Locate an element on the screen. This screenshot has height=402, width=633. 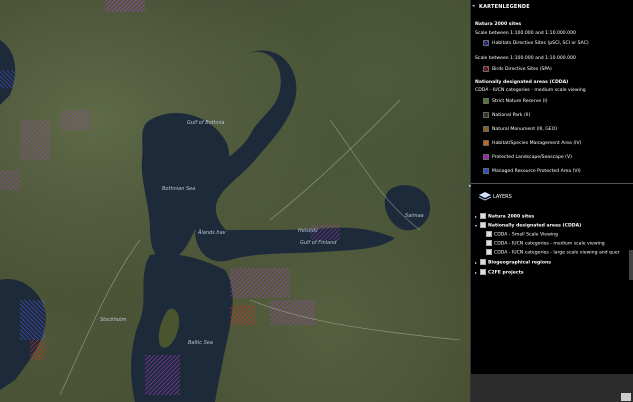
layer-label: CDDA - Small Scale Viewing is located at coordinates (526, 235).